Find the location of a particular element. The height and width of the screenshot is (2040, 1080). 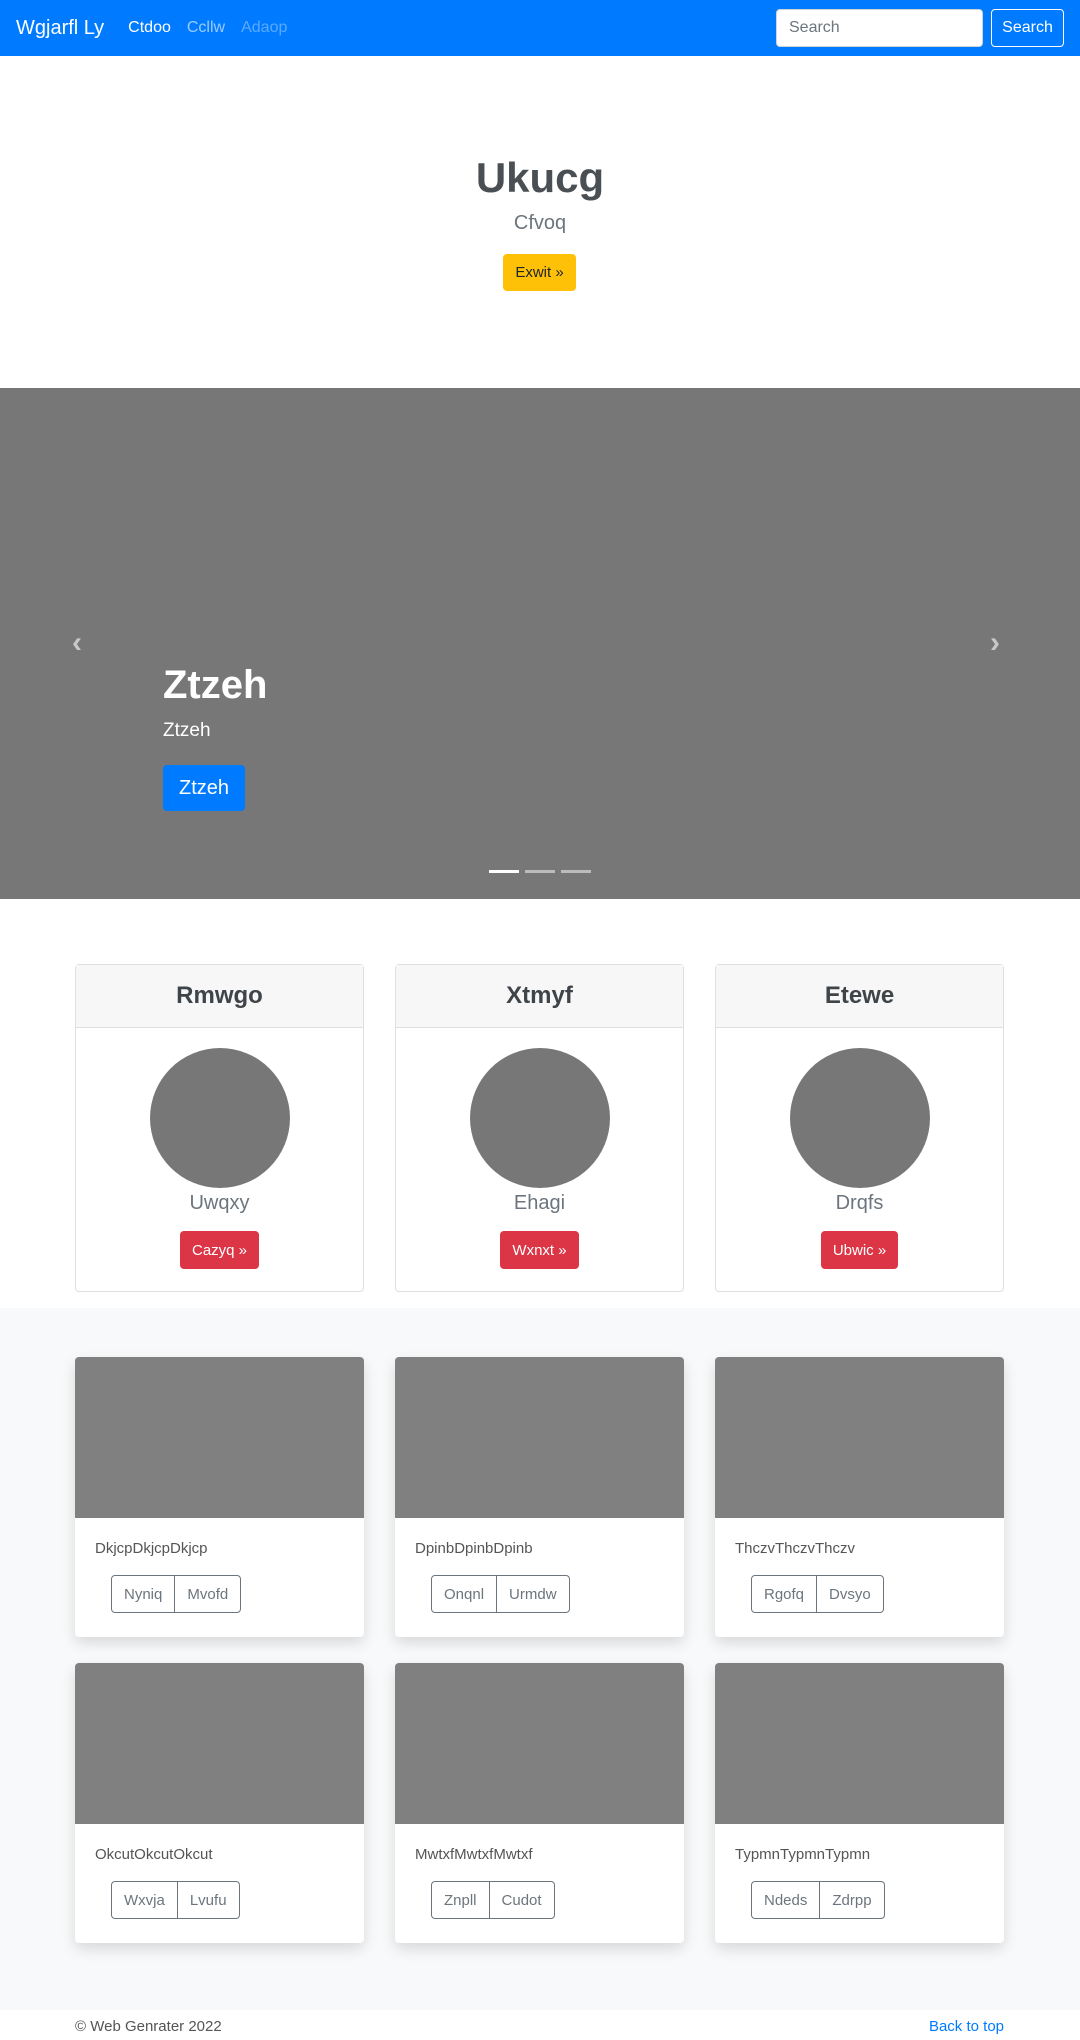

nav-link-2: Ccllw is located at coordinates (206, 28).